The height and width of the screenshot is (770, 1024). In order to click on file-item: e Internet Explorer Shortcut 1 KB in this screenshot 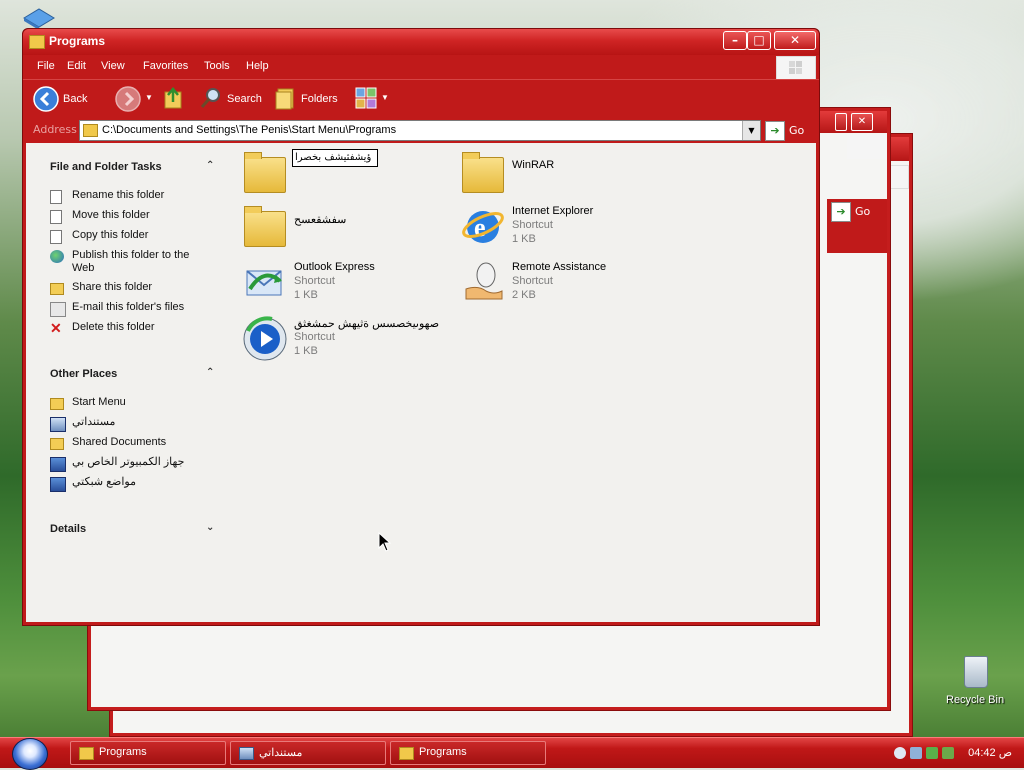, I will do `click(565, 229)`.